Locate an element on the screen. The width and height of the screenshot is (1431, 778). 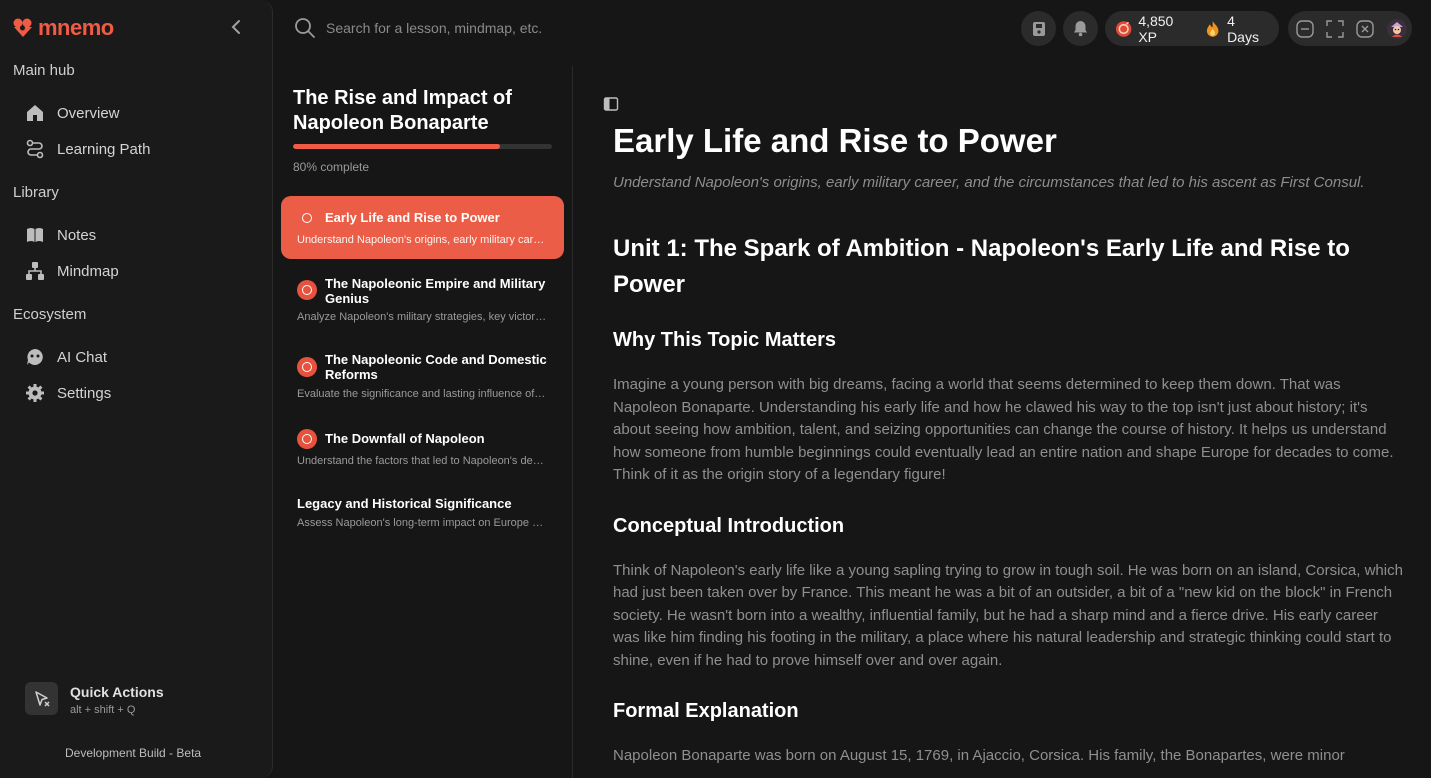
sidebar-item-ai-chat: AI Chat is located at coordinates (66, 357).